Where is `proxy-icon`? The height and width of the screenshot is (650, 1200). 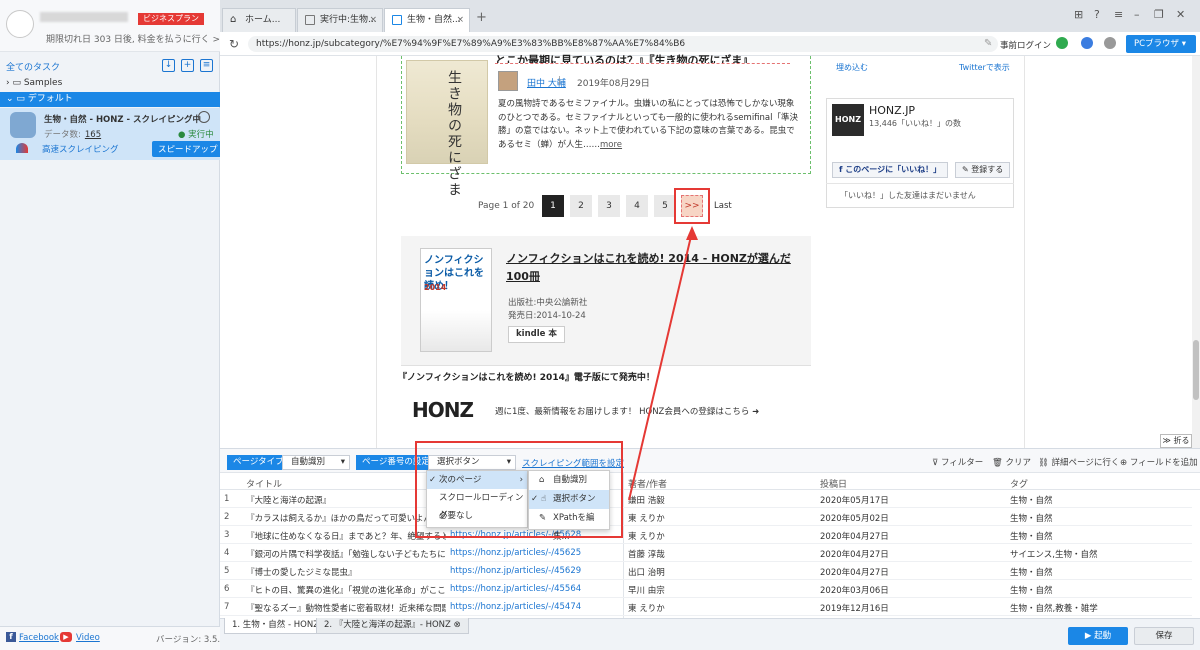 proxy-icon is located at coordinates (1110, 43).